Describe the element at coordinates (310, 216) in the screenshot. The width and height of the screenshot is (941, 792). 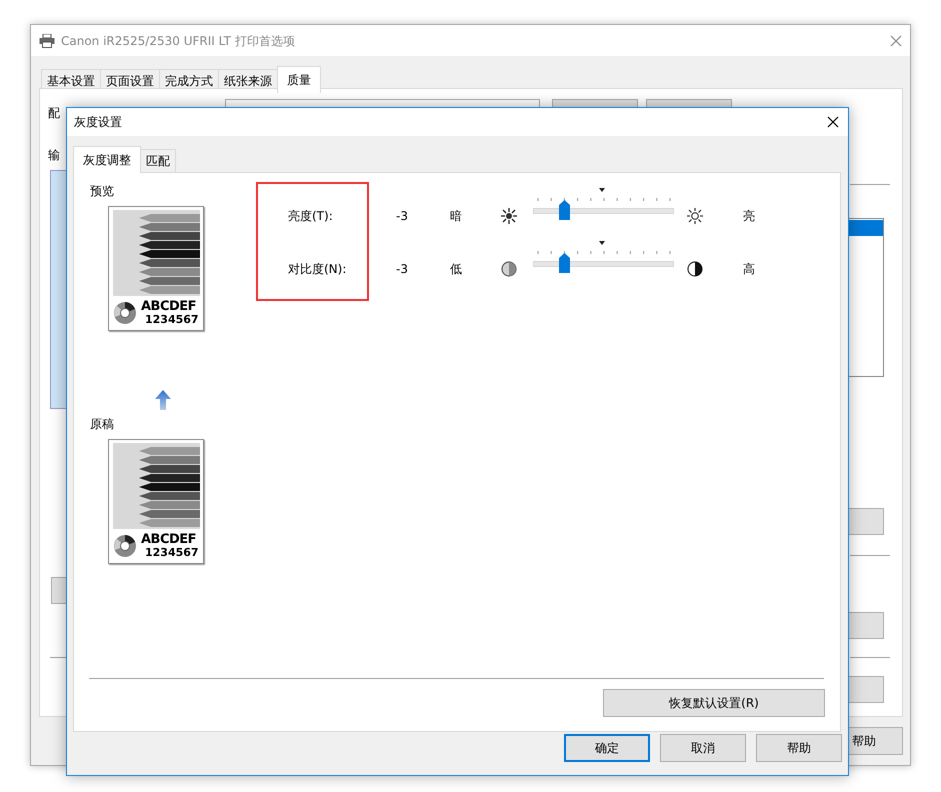
I see `setting-label: 亮度(T):` at that location.